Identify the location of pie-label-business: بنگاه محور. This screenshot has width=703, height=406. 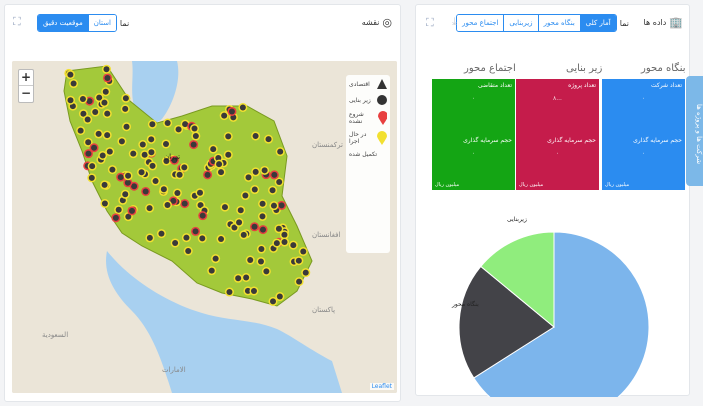
(465, 304).